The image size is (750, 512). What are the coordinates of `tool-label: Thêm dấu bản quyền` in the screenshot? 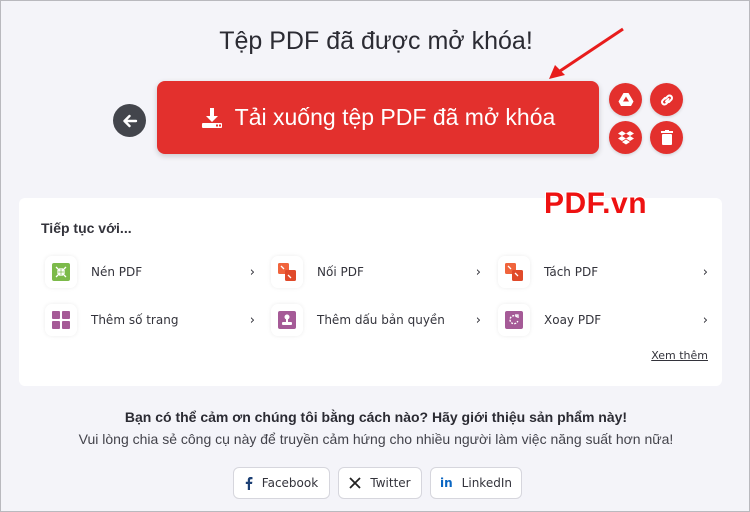 It's located at (381, 320).